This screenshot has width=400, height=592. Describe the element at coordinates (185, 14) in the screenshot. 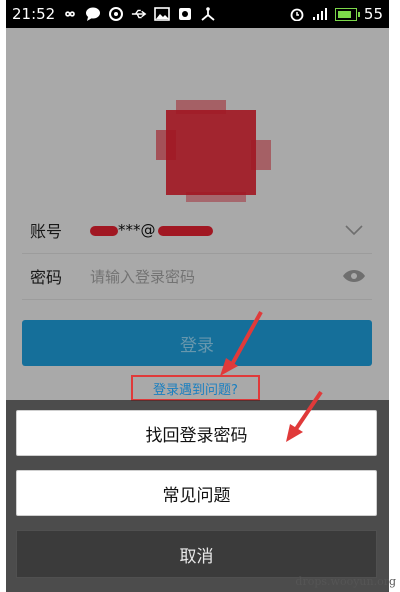

I see `notification-icon` at that location.